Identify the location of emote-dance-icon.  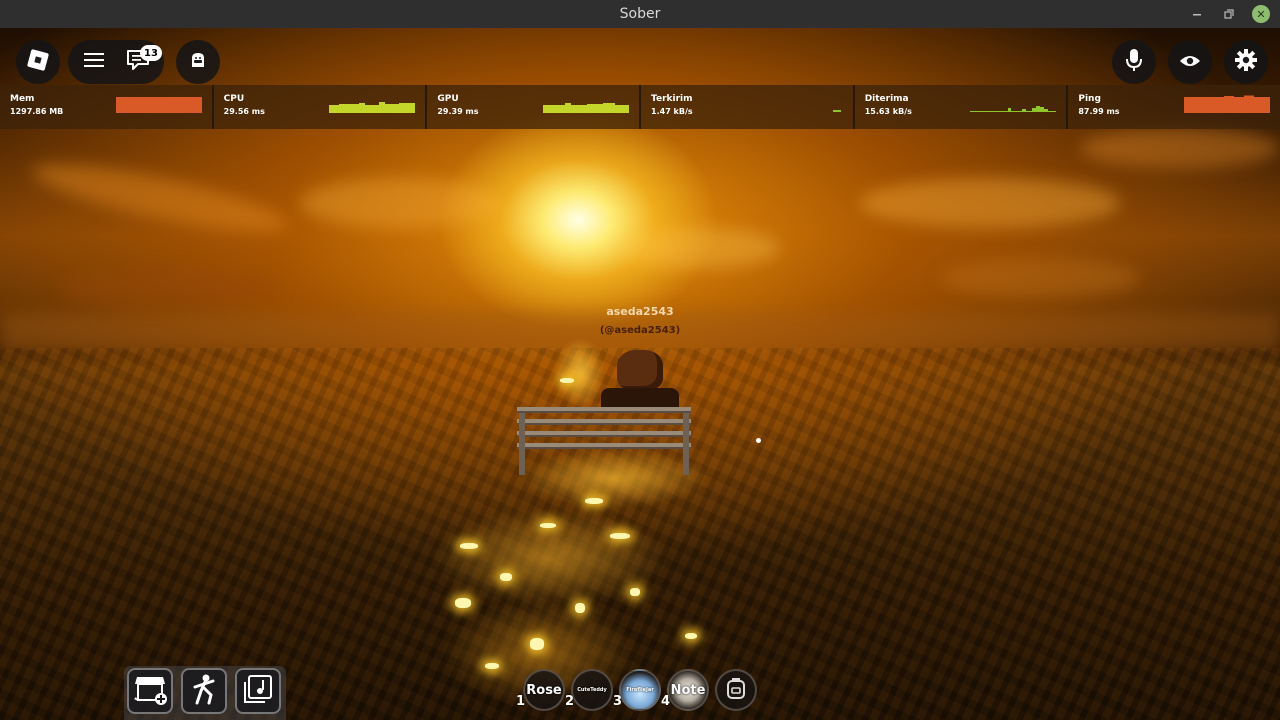
(204, 691).